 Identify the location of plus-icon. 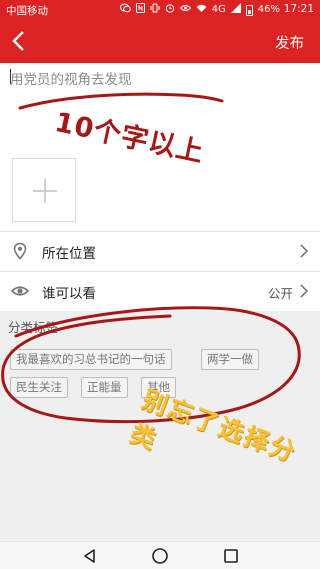
(45, 191).